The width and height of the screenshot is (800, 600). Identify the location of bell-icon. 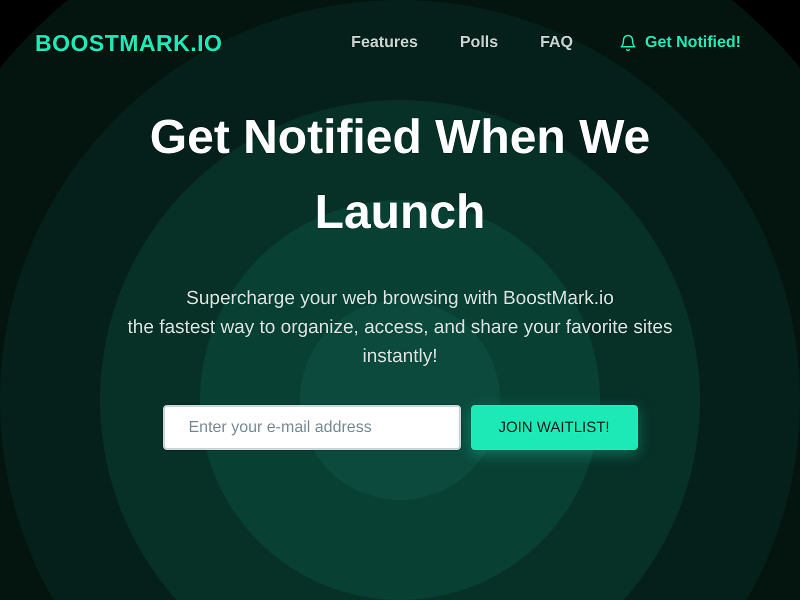
(628, 43).